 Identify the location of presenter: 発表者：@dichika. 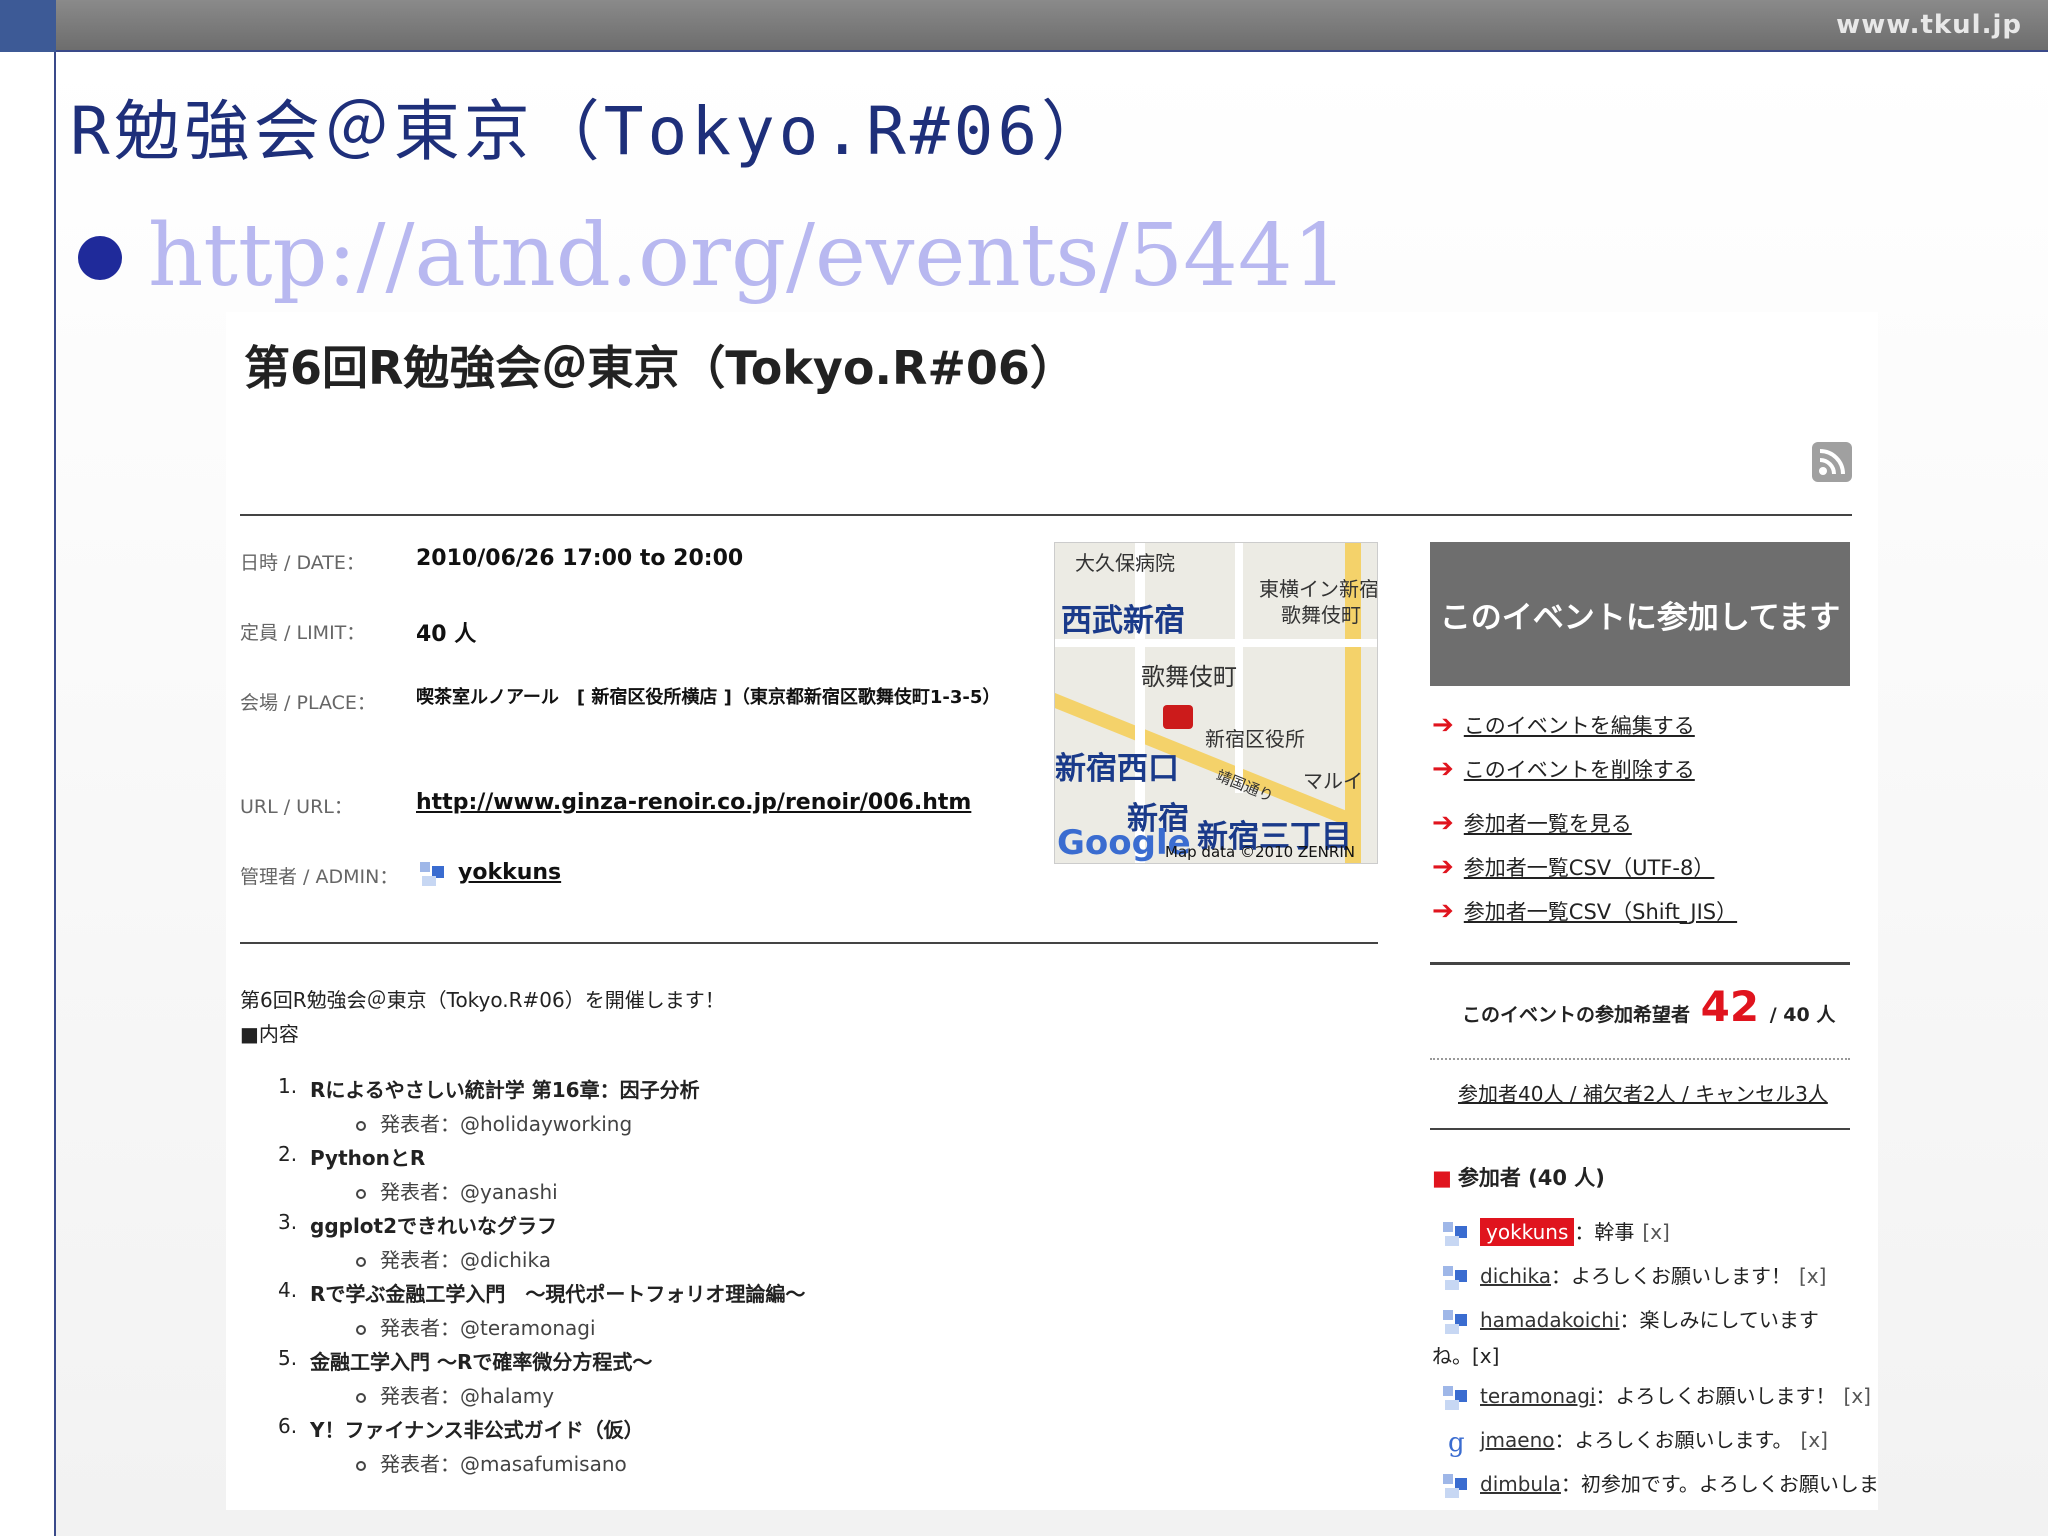
(453, 1258).